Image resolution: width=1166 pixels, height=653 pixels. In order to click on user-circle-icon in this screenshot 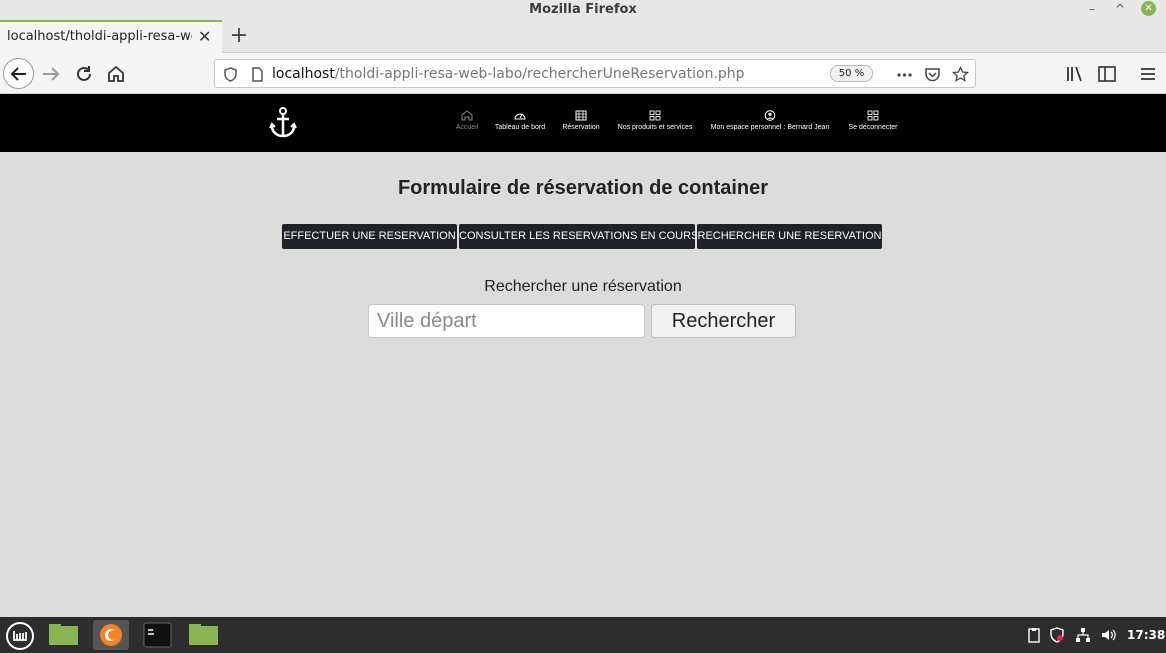, I will do `click(770, 115)`.